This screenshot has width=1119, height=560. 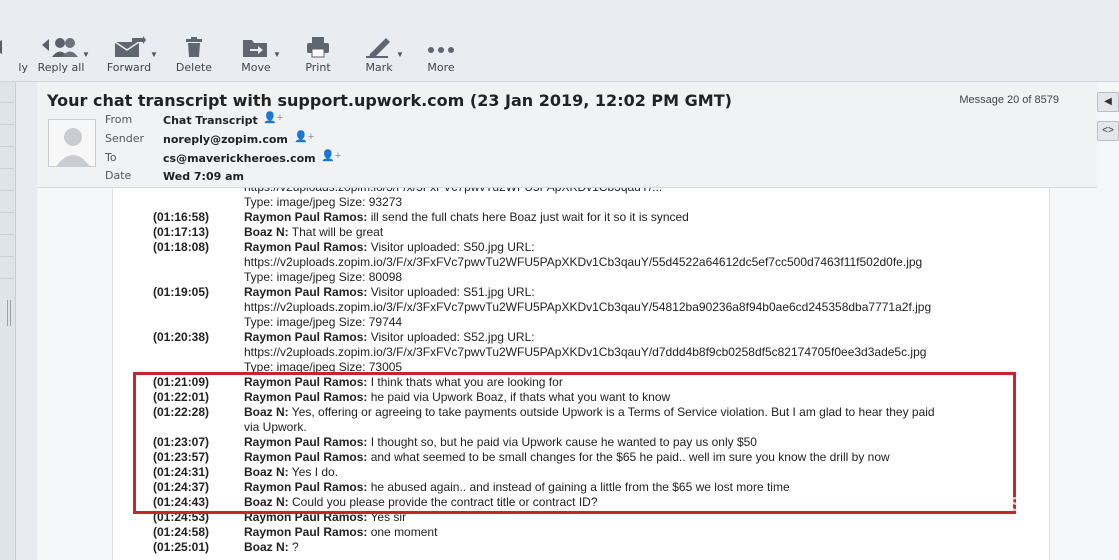 I want to click on mark-button: ▼ Mark, so click(x=379, y=56).